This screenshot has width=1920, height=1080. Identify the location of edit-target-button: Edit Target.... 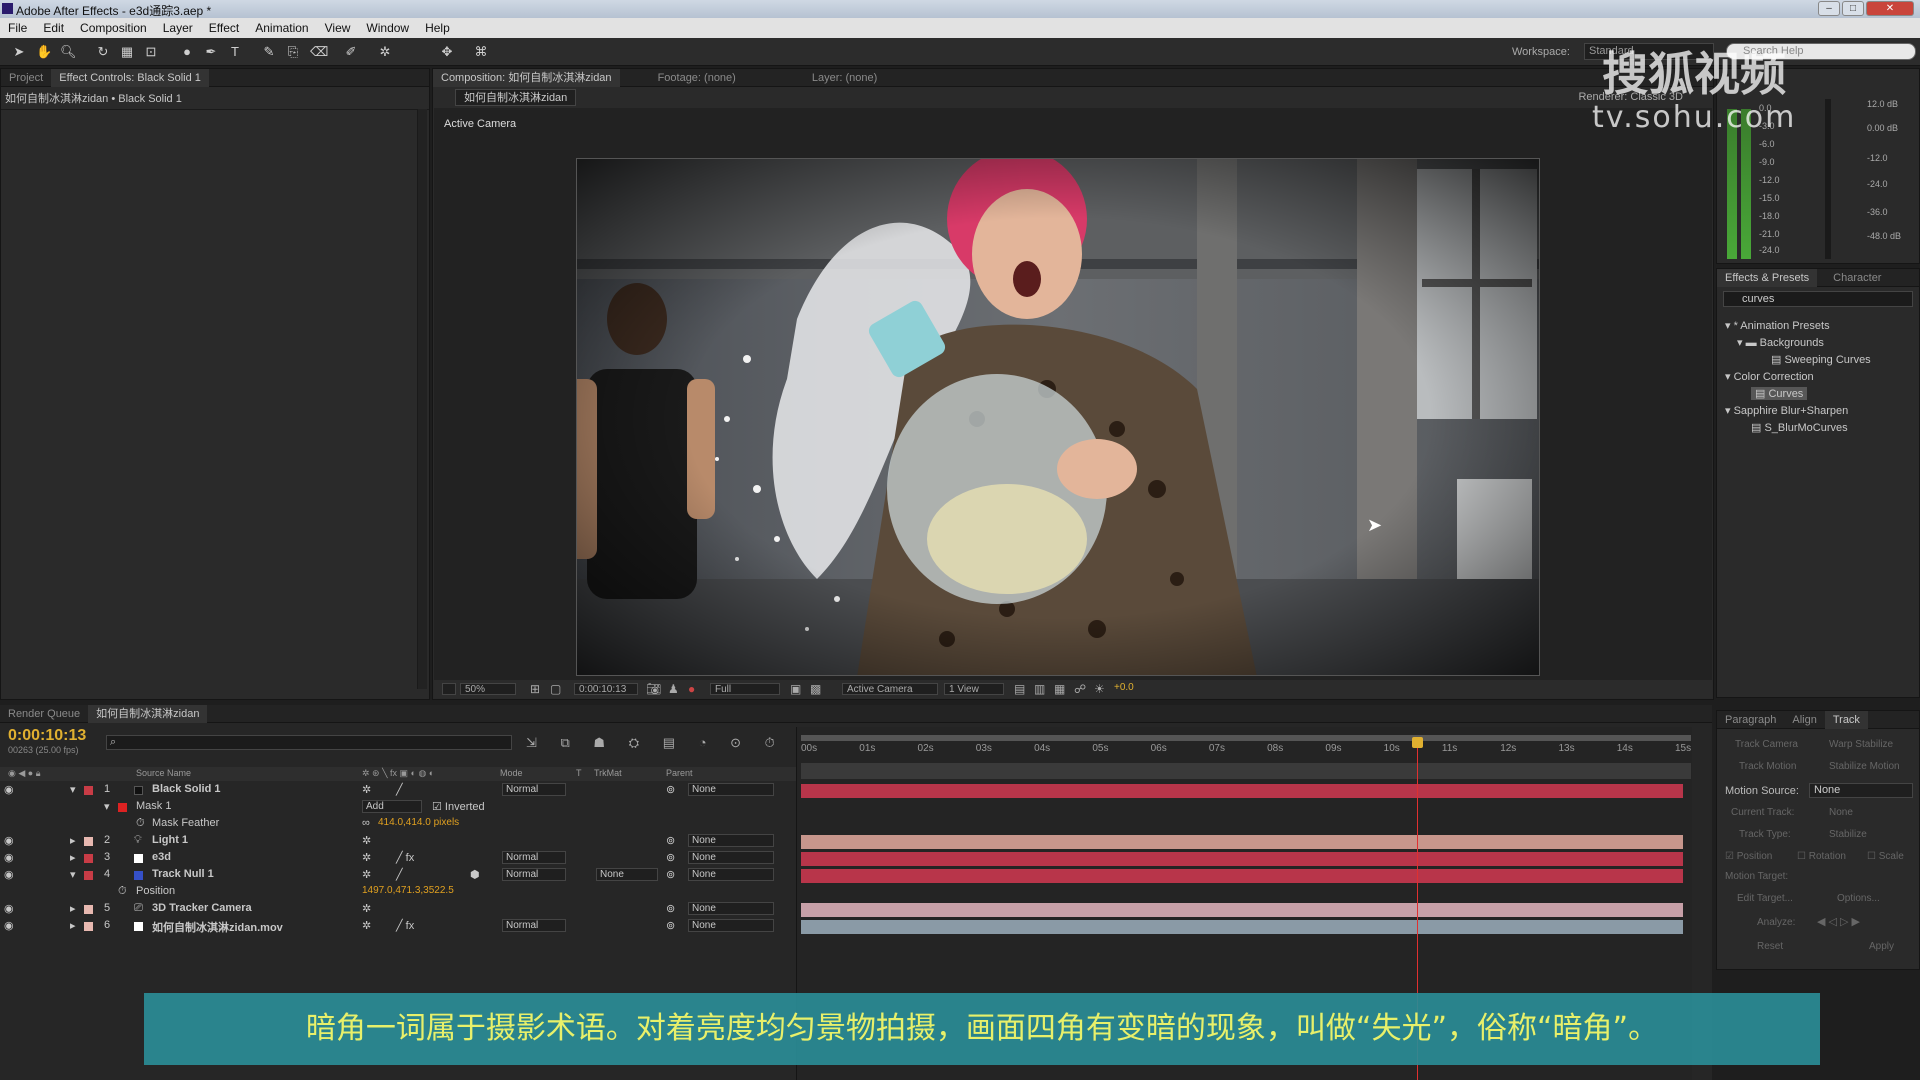
(1765, 898).